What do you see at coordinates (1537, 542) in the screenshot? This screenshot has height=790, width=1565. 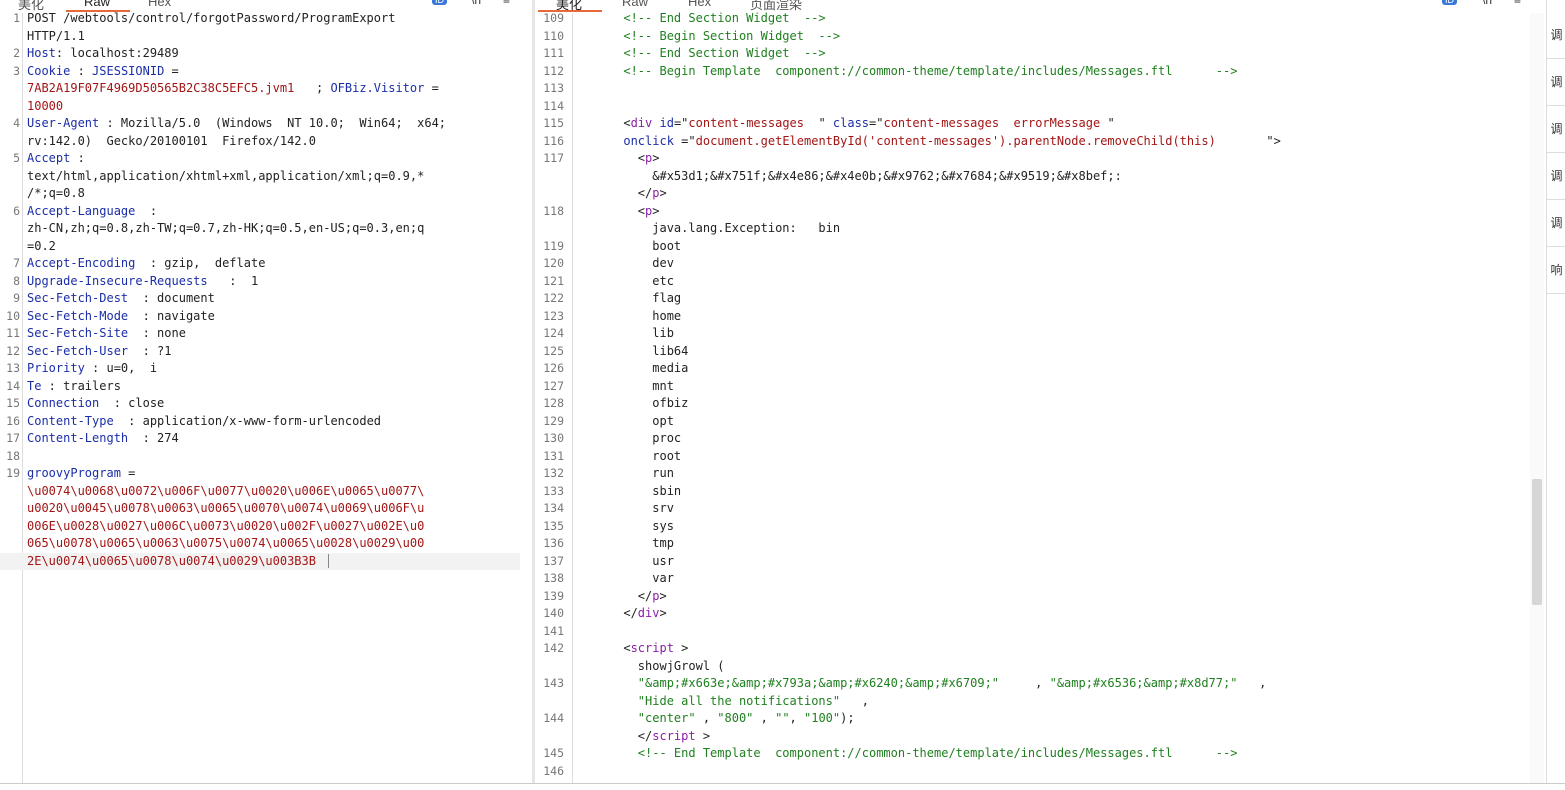 I see `scrollbar-thumb` at bounding box center [1537, 542].